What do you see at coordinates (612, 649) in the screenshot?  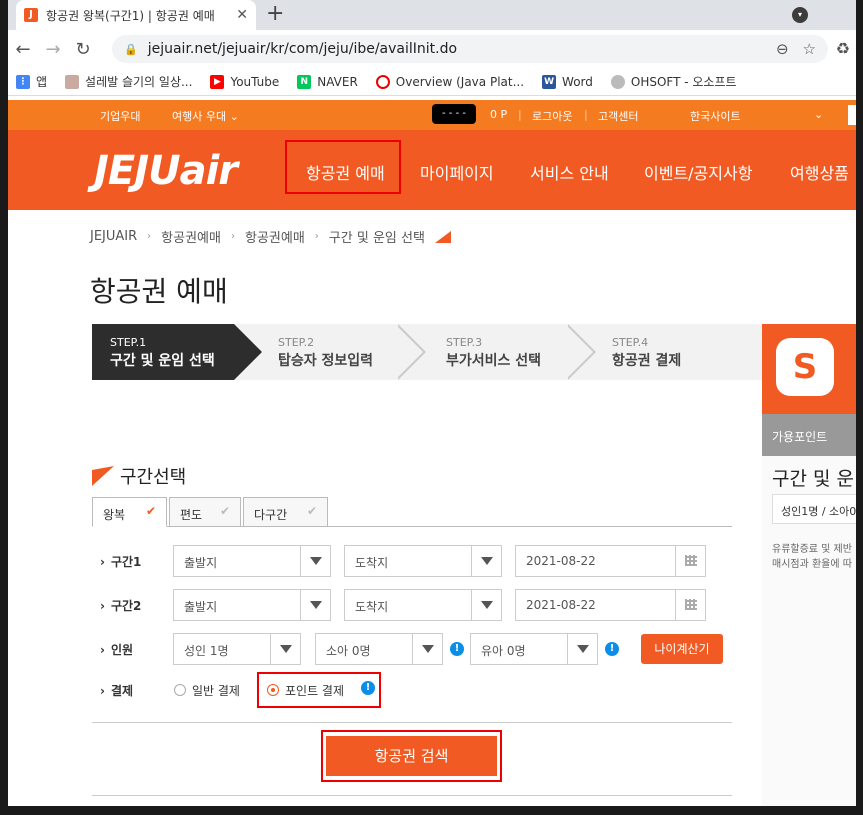 I see `infant-info-icon: !` at bounding box center [612, 649].